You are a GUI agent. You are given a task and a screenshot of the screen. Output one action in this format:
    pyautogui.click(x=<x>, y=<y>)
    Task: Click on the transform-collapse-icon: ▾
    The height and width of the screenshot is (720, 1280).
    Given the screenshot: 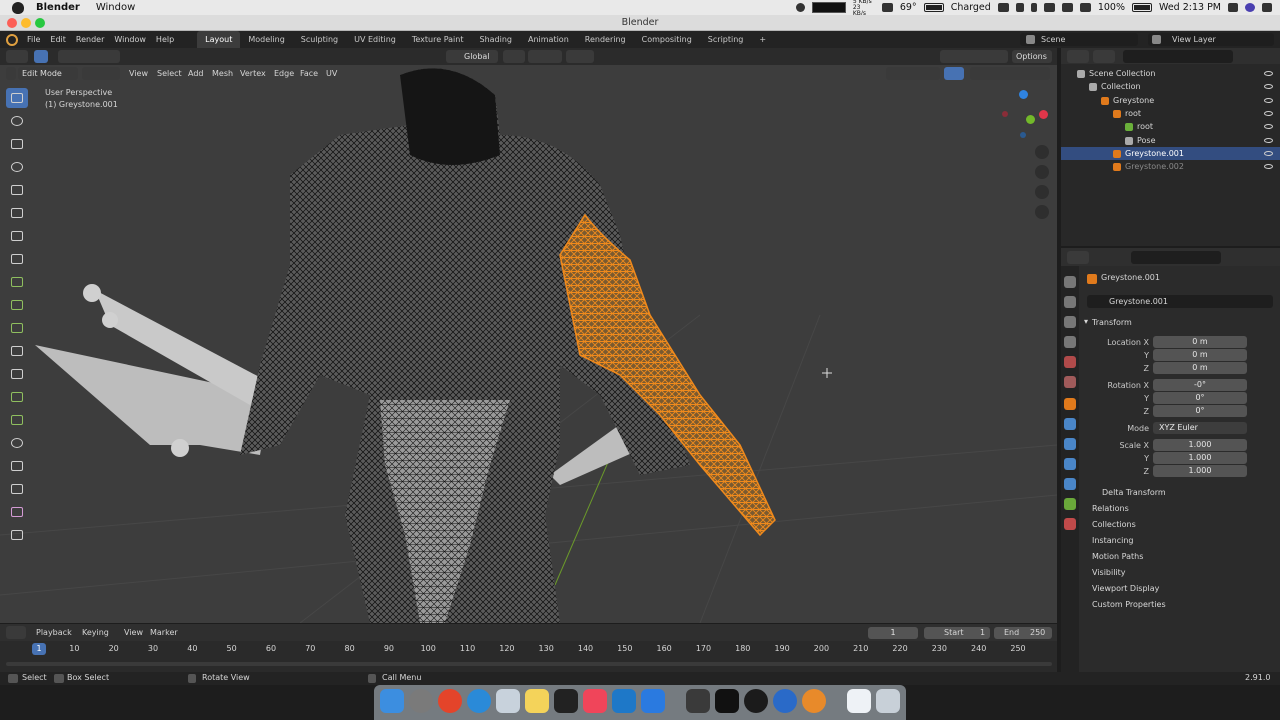 What is the action you would take?
    pyautogui.click(x=1086, y=321)
    